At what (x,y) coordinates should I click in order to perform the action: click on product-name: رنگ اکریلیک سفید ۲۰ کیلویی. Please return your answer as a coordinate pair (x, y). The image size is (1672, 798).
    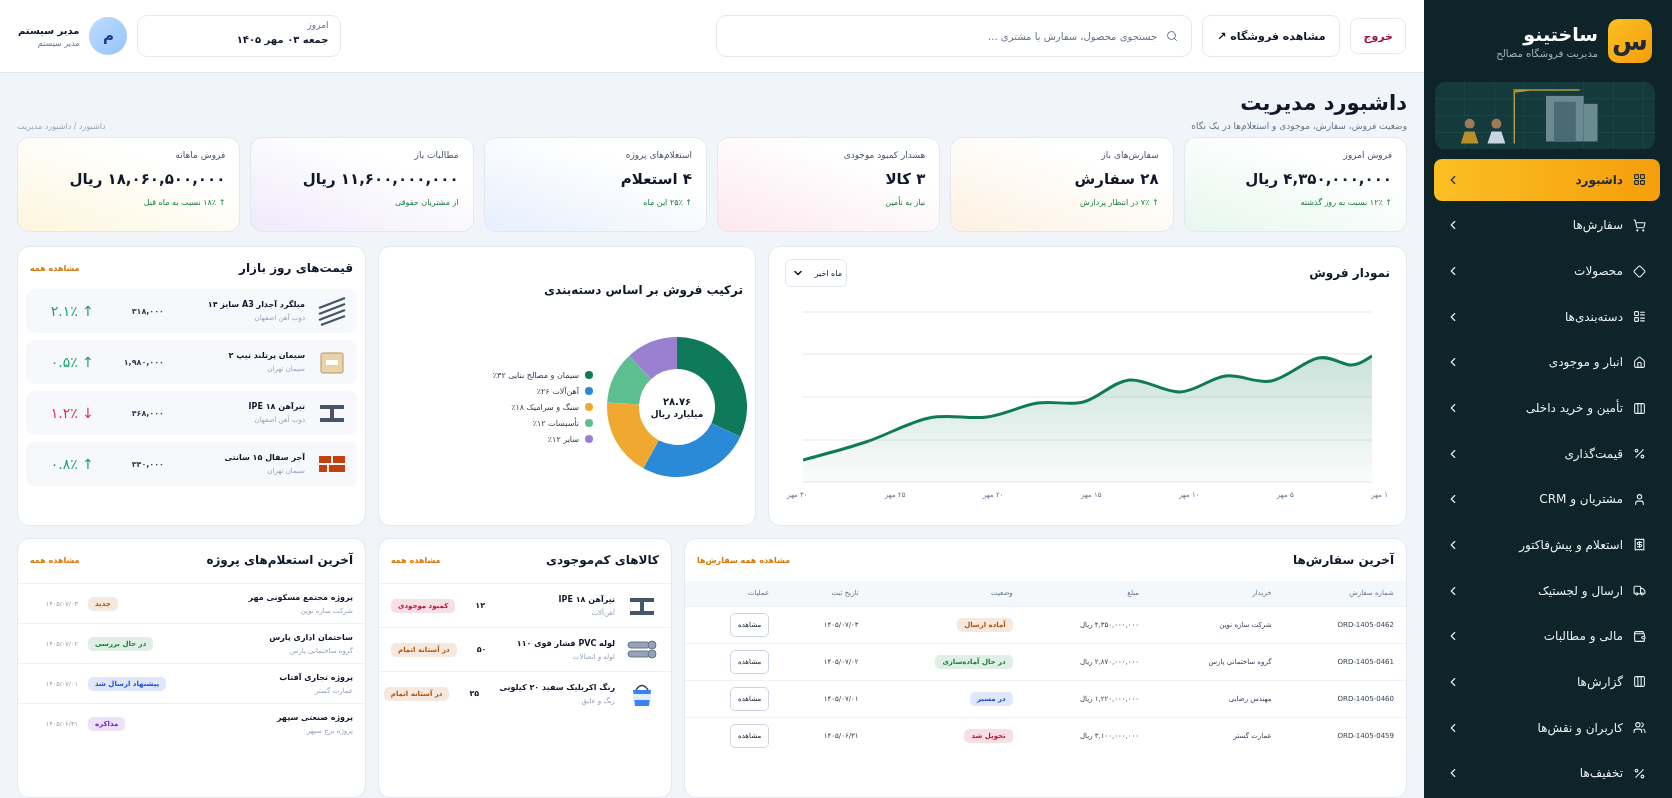
    Looking at the image, I should click on (557, 687).